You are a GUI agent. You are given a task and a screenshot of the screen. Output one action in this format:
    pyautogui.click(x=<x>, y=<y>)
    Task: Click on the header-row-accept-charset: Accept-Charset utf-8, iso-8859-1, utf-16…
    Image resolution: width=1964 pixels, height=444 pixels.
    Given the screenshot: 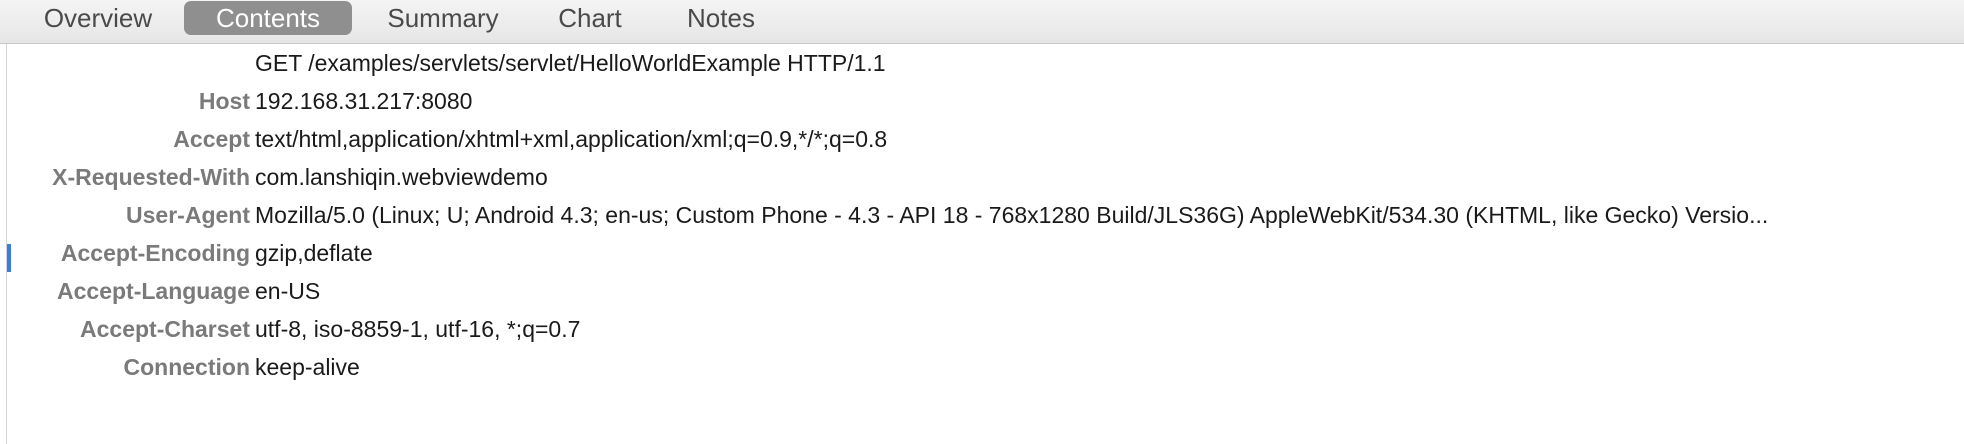 What is the action you would take?
    pyautogui.click(x=985, y=329)
    